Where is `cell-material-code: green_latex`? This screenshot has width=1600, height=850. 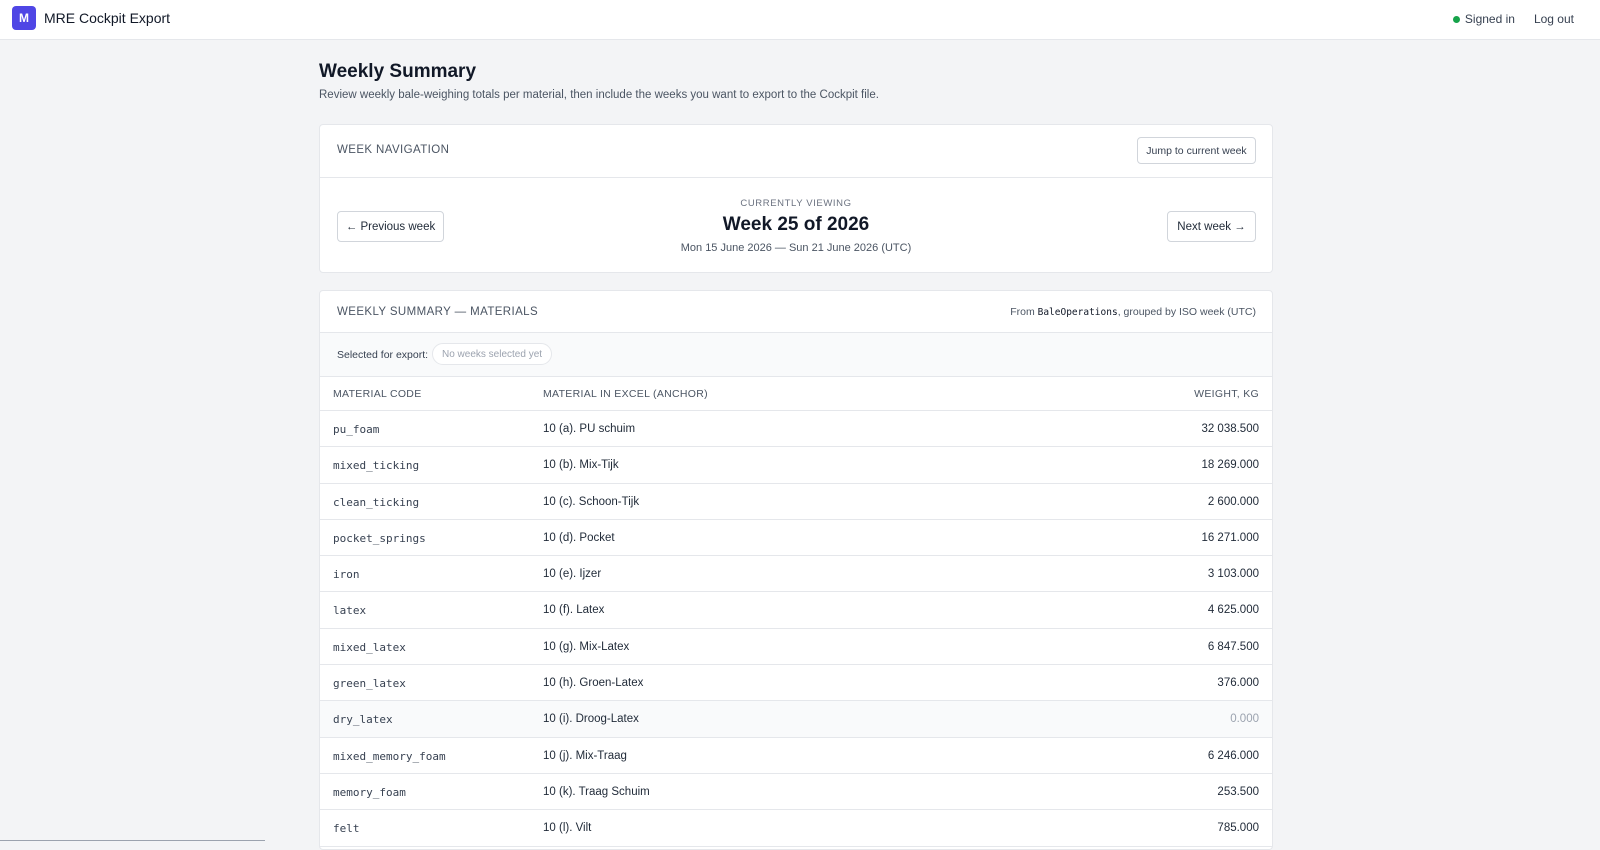 cell-material-code: green_latex is located at coordinates (369, 684).